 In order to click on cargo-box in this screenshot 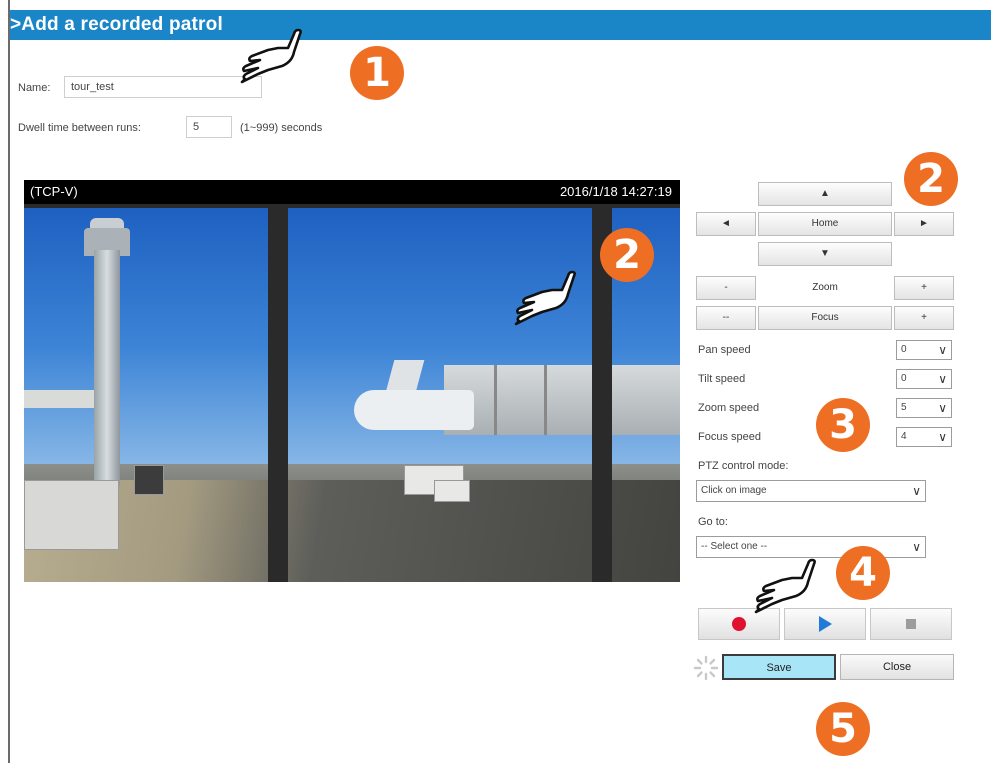, I will do `click(149, 480)`.